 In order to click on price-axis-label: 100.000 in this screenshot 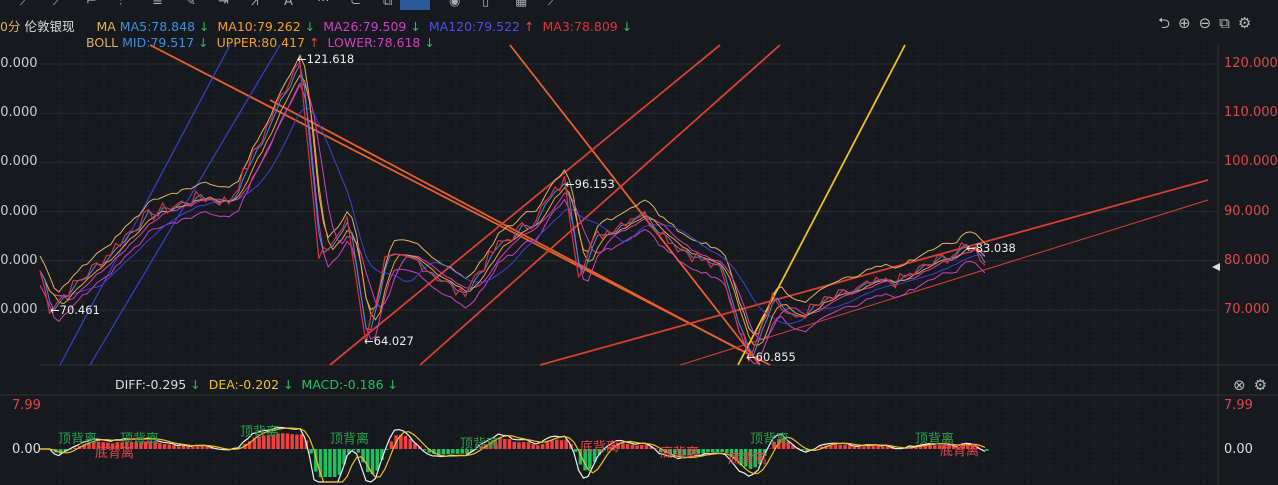, I will do `click(1251, 162)`.